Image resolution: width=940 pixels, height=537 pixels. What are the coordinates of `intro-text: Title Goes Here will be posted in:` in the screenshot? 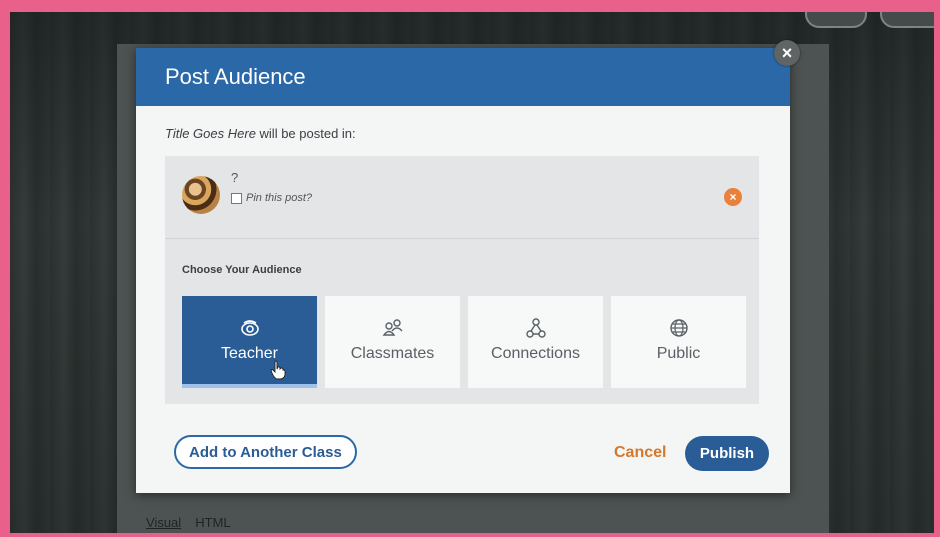 It's located at (260, 133).